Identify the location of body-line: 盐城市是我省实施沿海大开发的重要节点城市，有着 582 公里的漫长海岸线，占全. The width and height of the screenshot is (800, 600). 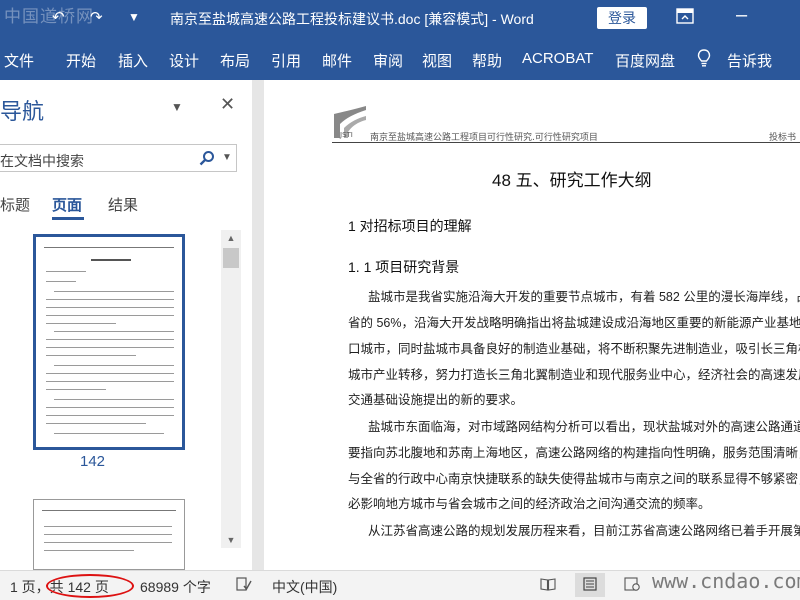
(584, 297).